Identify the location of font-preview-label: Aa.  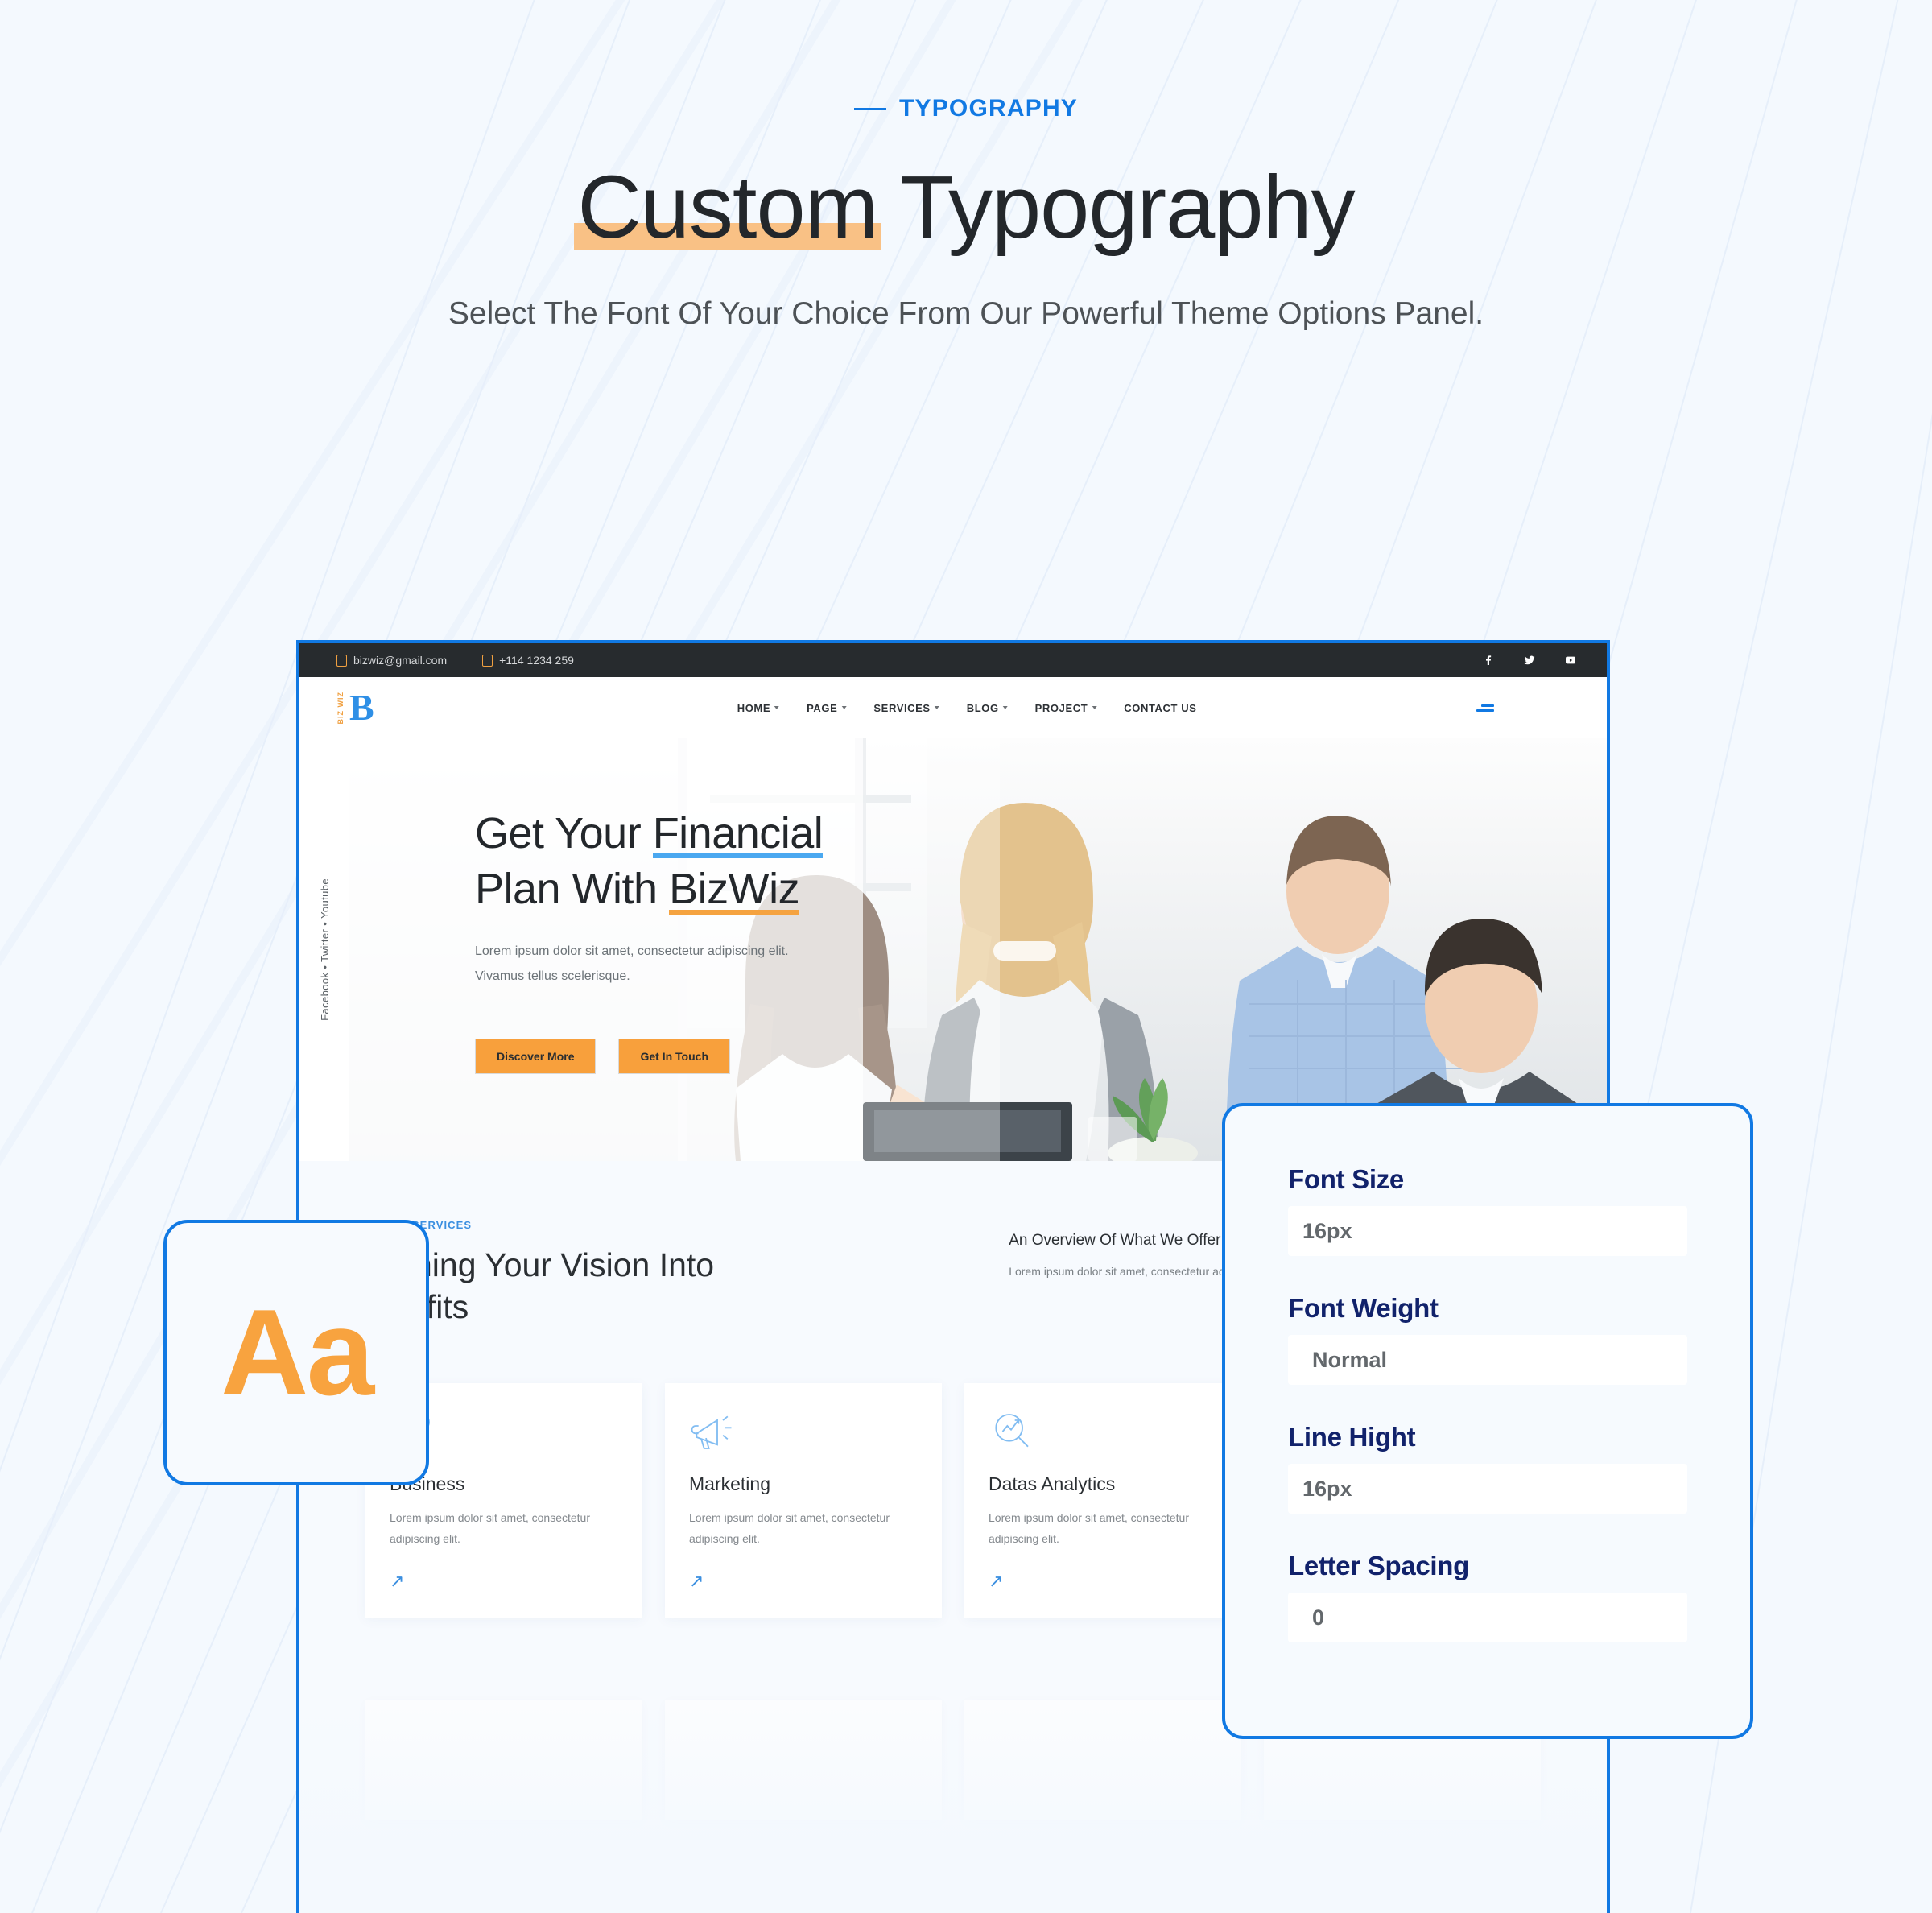
(297, 1352).